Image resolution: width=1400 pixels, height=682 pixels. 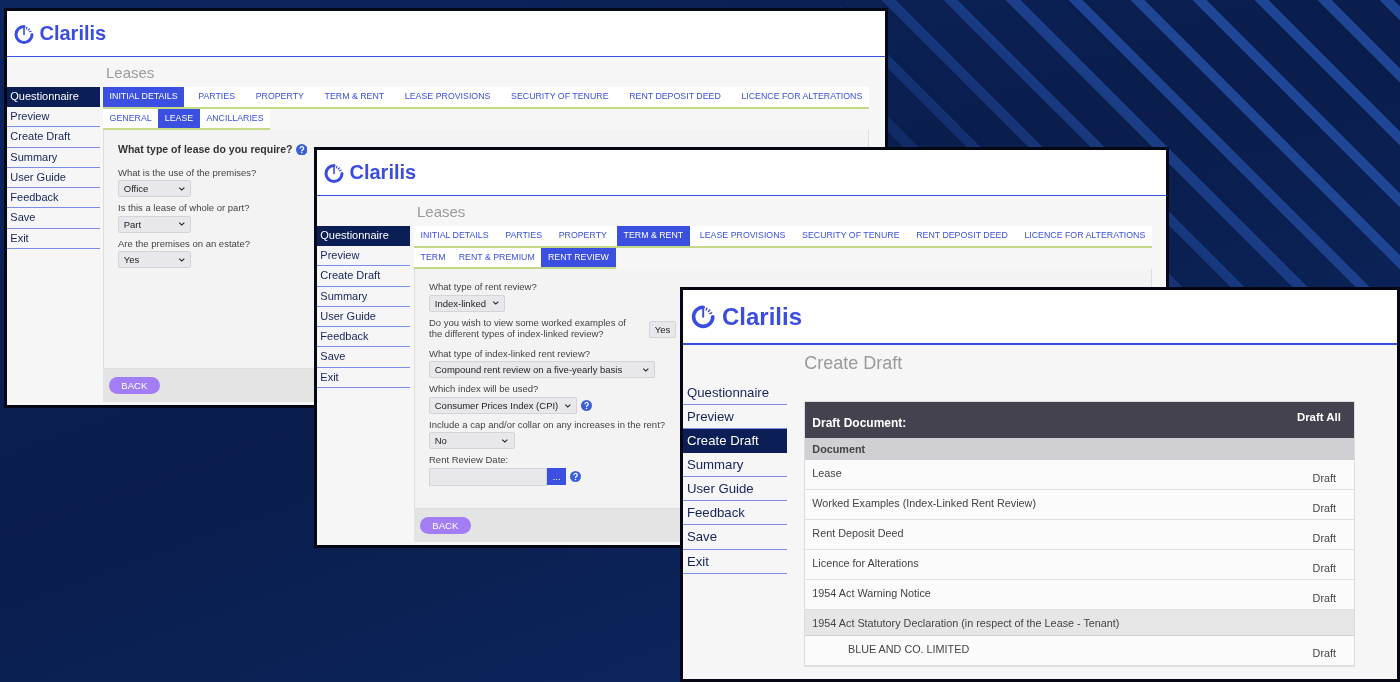 I want to click on question-label: Are the premises on an estate?, so click(x=184, y=244).